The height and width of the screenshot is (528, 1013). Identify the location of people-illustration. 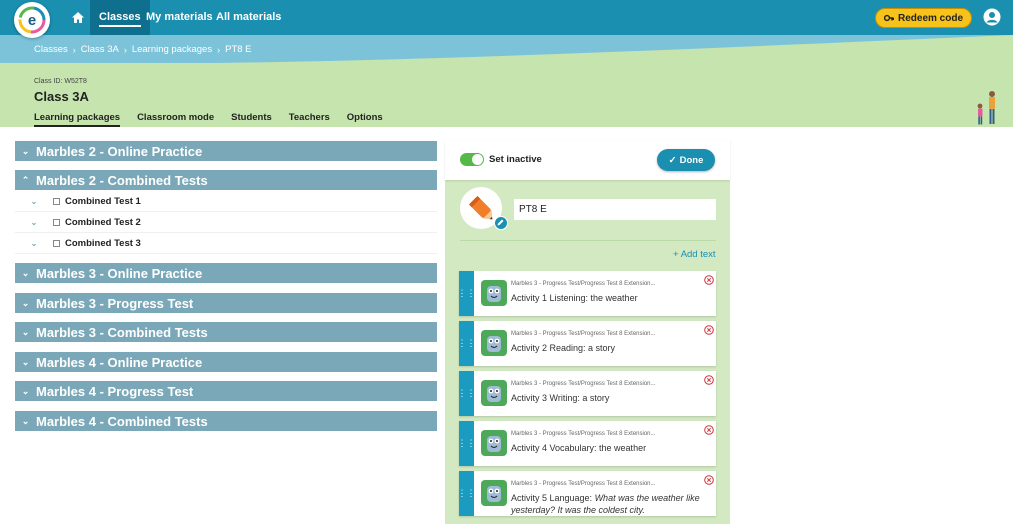
(986, 108).